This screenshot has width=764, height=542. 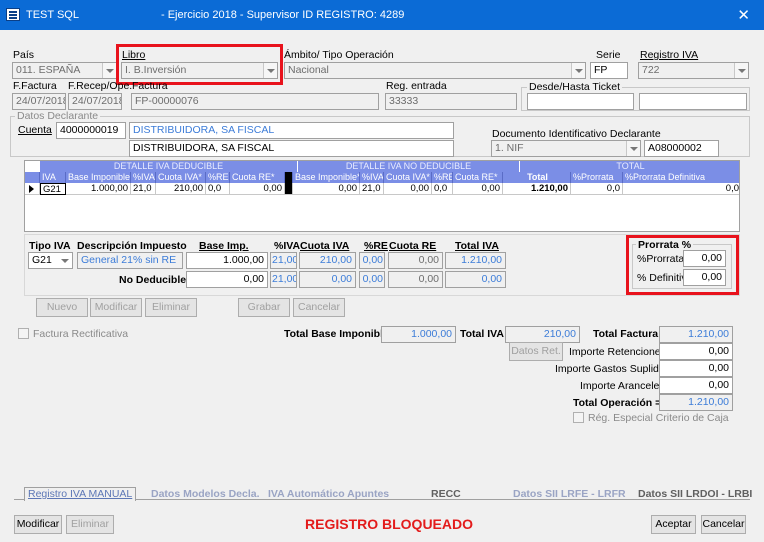 What do you see at coordinates (289, 189) in the screenshot?
I see `grid-separator-cell` at bounding box center [289, 189].